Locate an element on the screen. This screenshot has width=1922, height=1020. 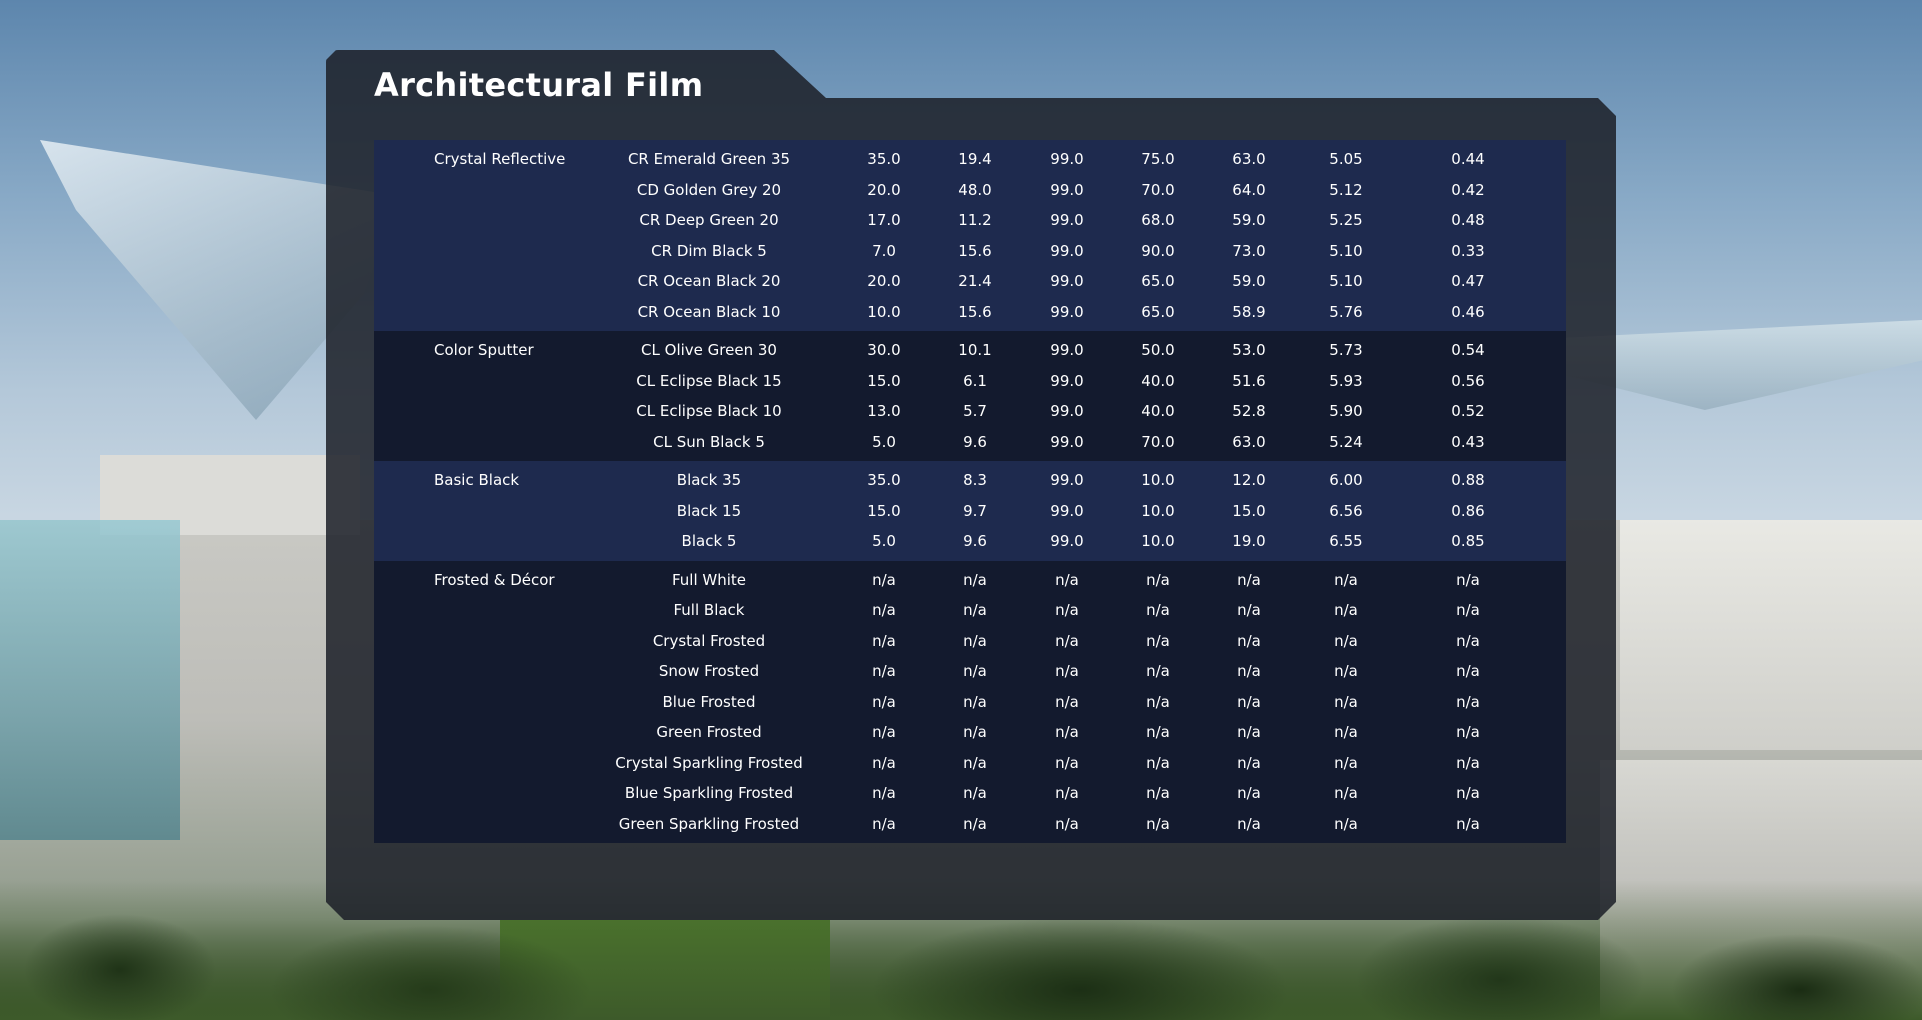
value-cell: 5.25 is located at coordinates (1346, 220).